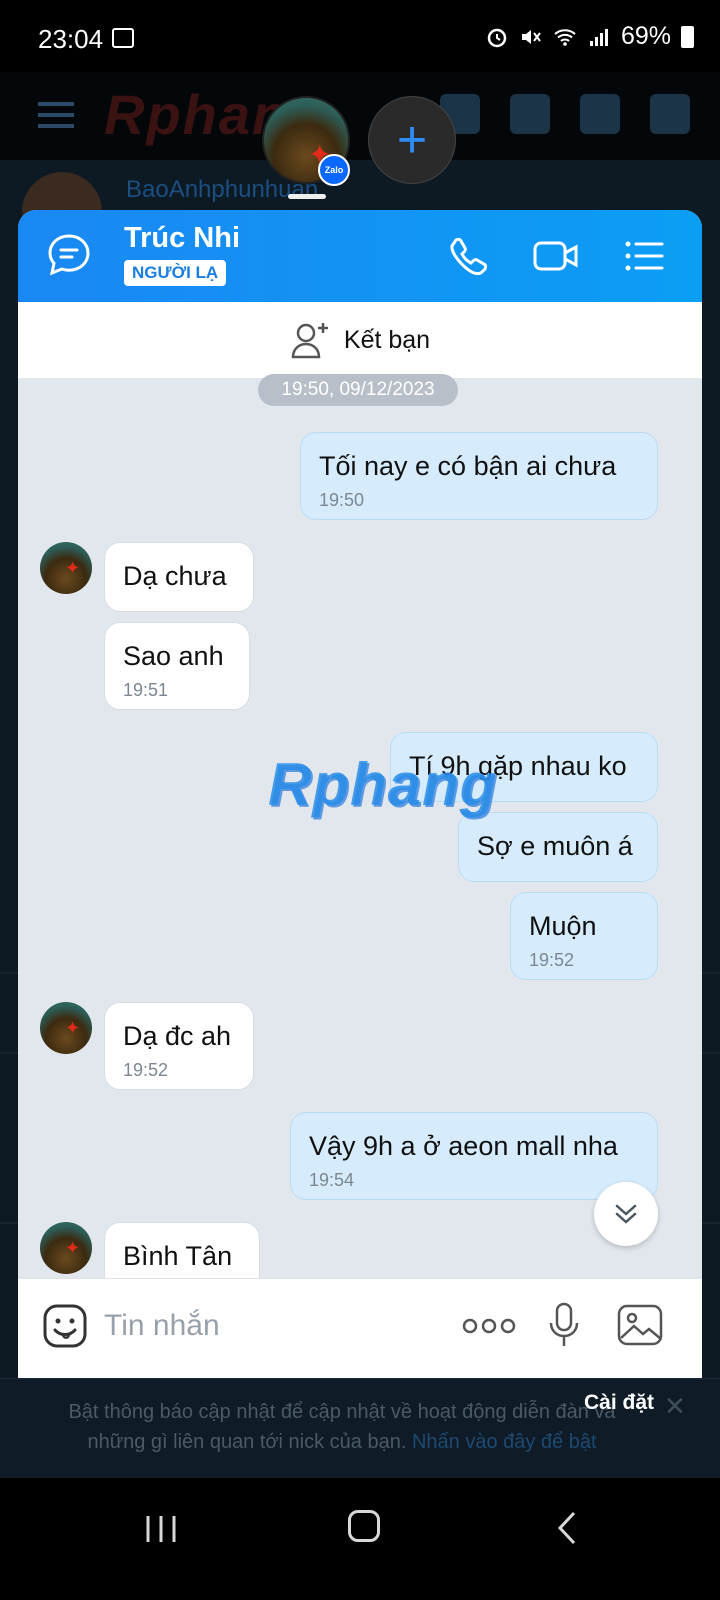 This screenshot has height=1600, width=720. I want to click on message-bubble-incoming: Dạ chưa, so click(179, 577).